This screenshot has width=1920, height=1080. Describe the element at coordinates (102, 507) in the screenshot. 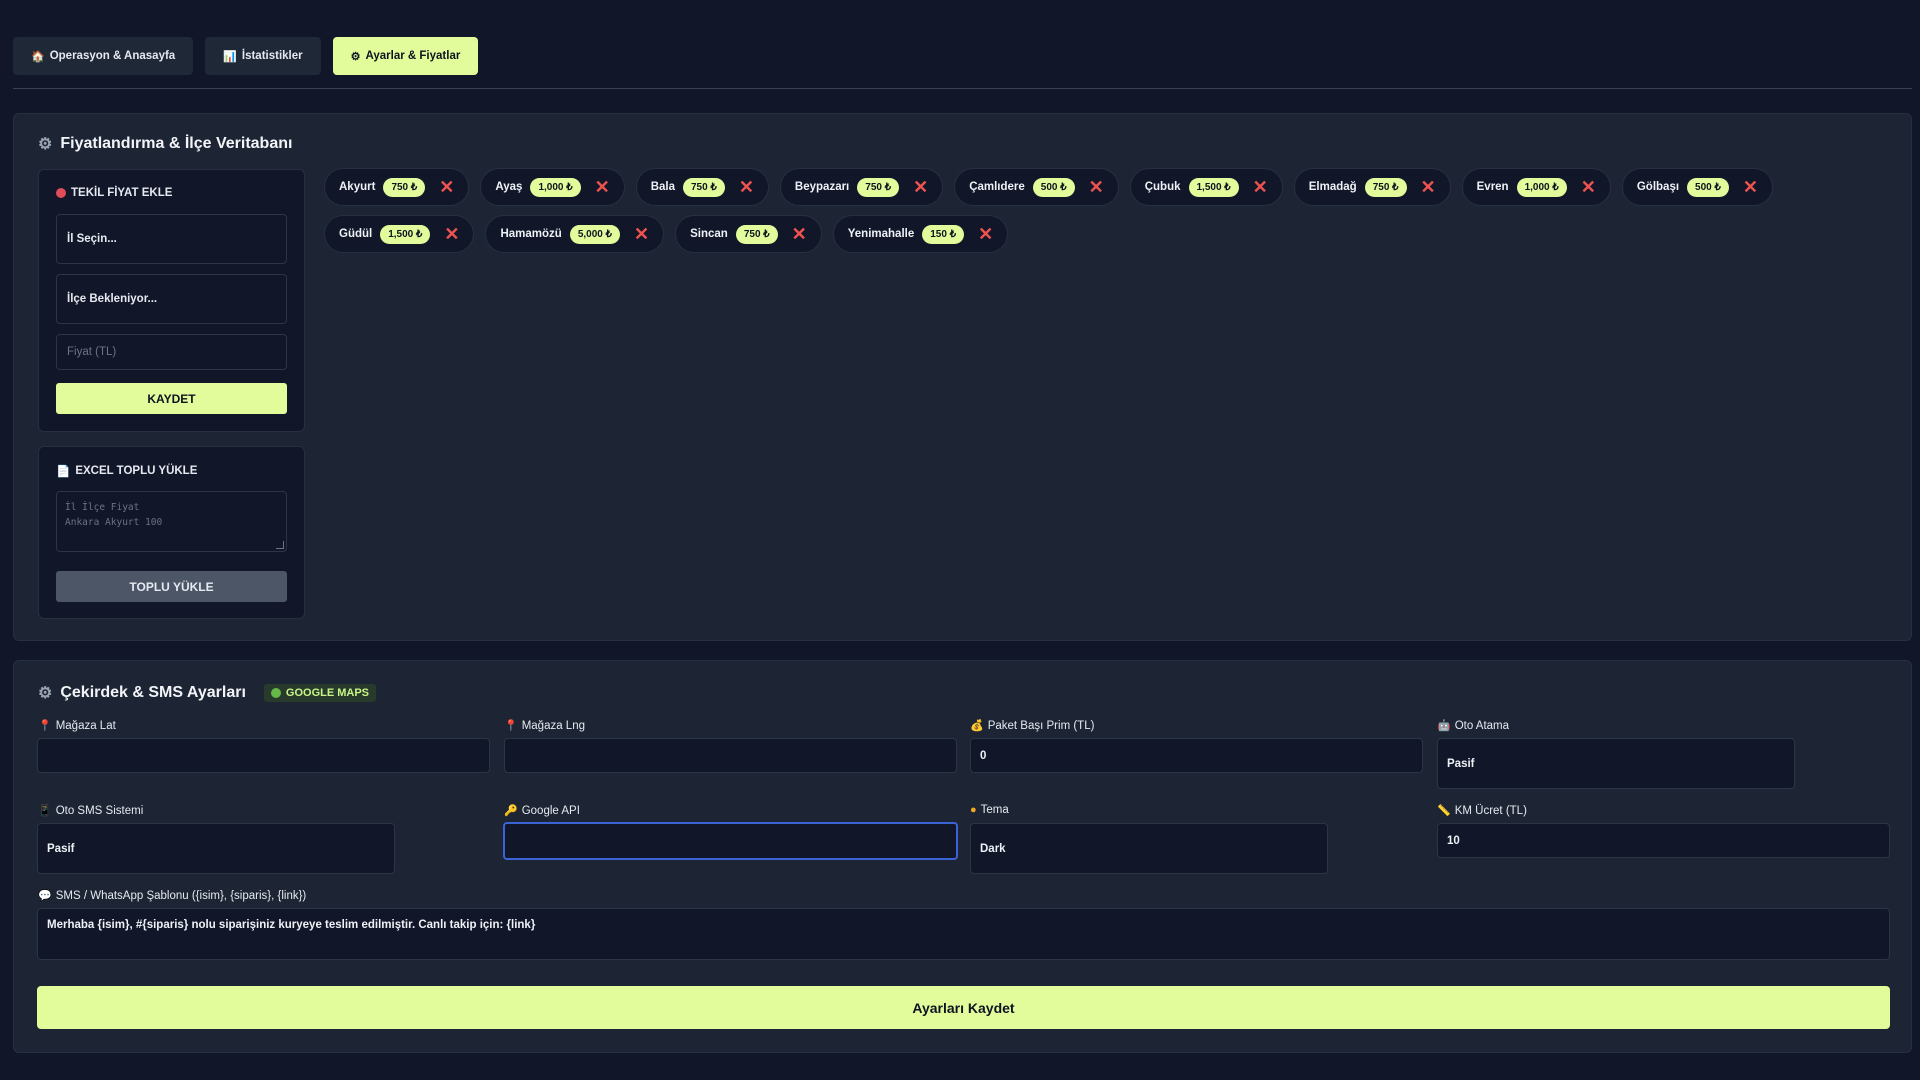

I see `placeholder-line: İl İlçe Fiyat` at that location.